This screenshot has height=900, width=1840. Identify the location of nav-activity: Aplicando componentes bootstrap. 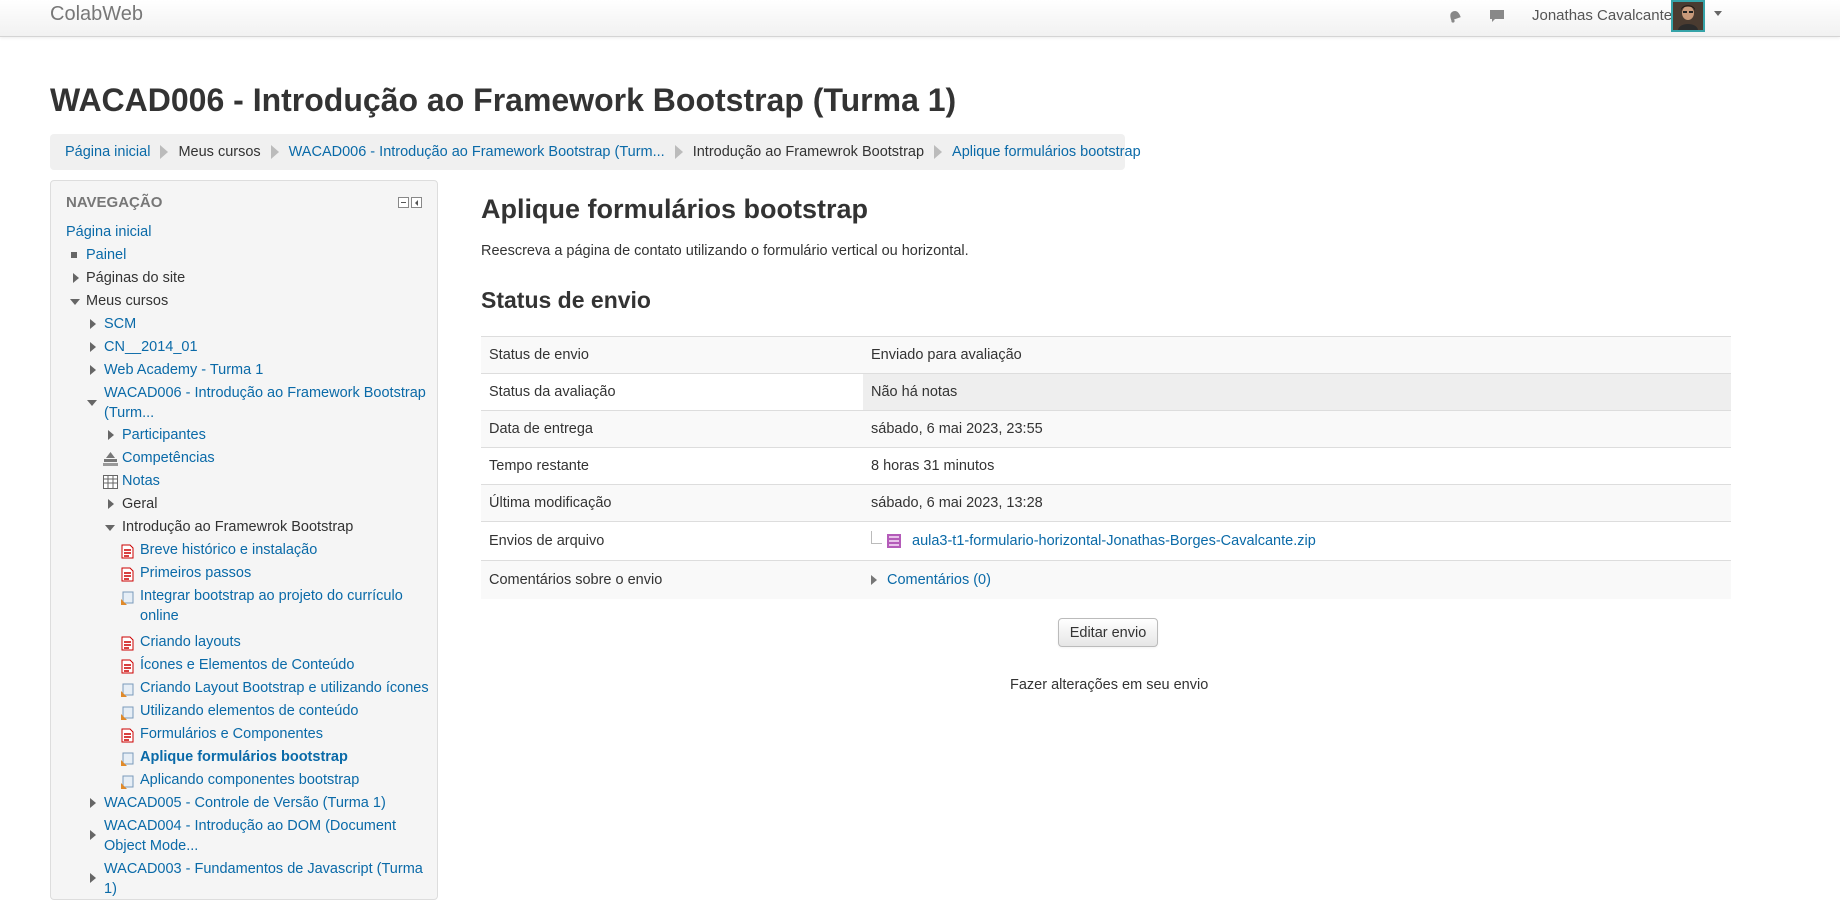
(249, 780).